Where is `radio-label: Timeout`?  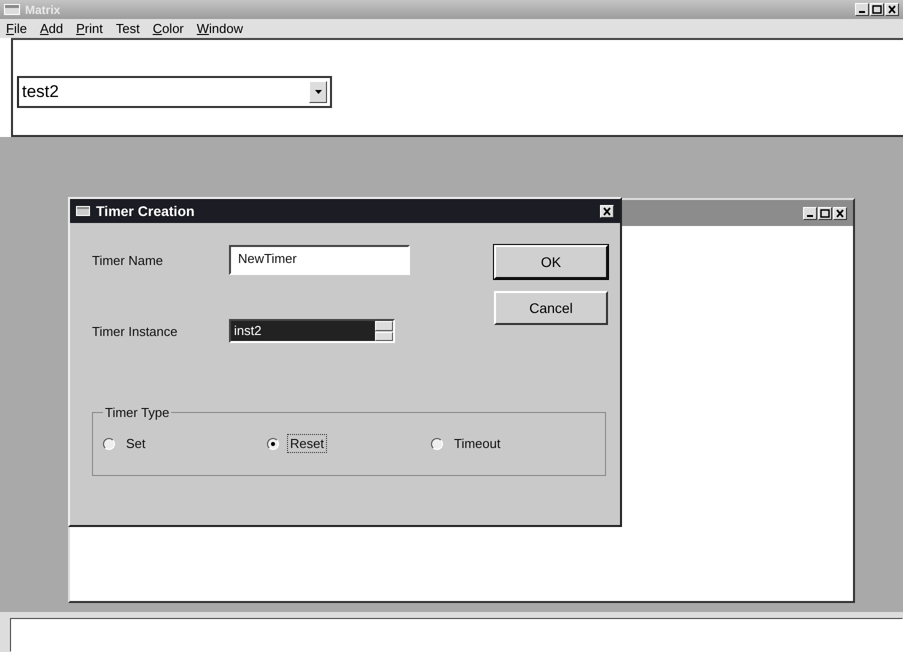
radio-label: Timeout is located at coordinates (477, 443).